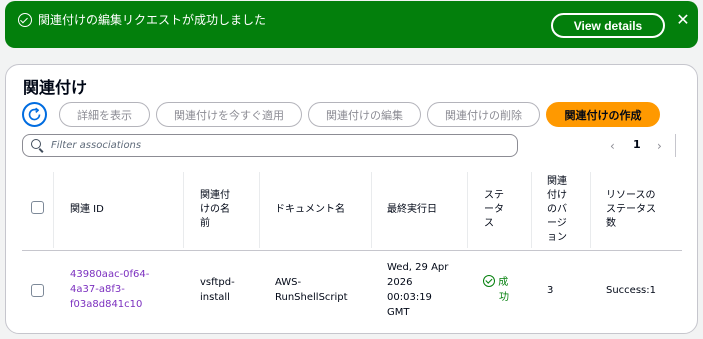 The width and height of the screenshot is (703, 339). I want to click on view-details-table-button: 詳細を表示, so click(104, 114).